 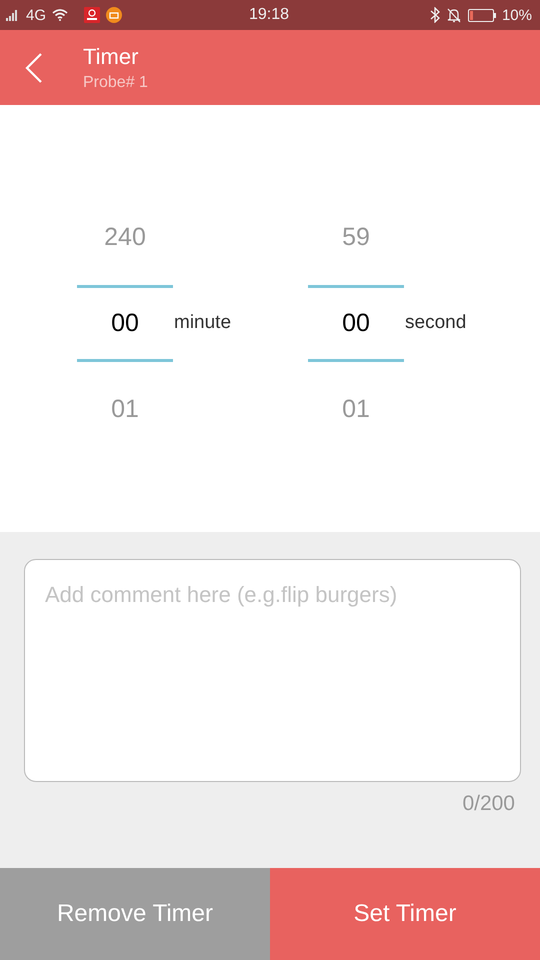 What do you see at coordinates (13, 15) in the screenshot?
I see `signal-icon` at bounding box center [13, 15].